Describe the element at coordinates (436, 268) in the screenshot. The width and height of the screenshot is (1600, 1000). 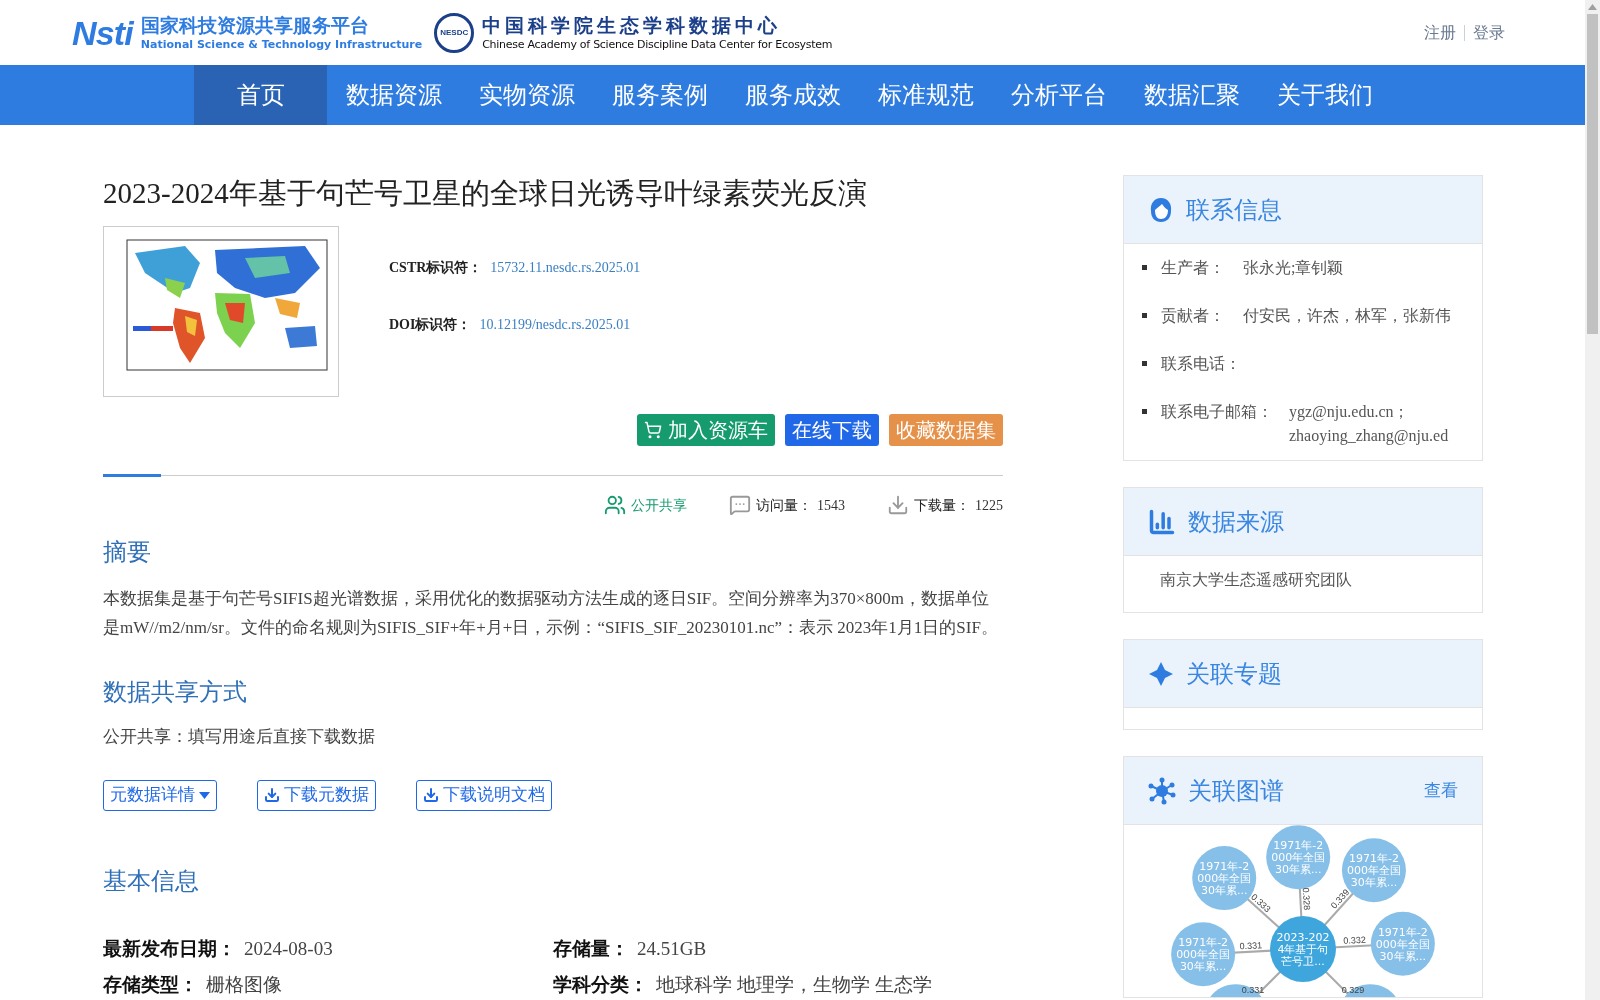
I see `identifier-label: CSTR标识符：` at that location.